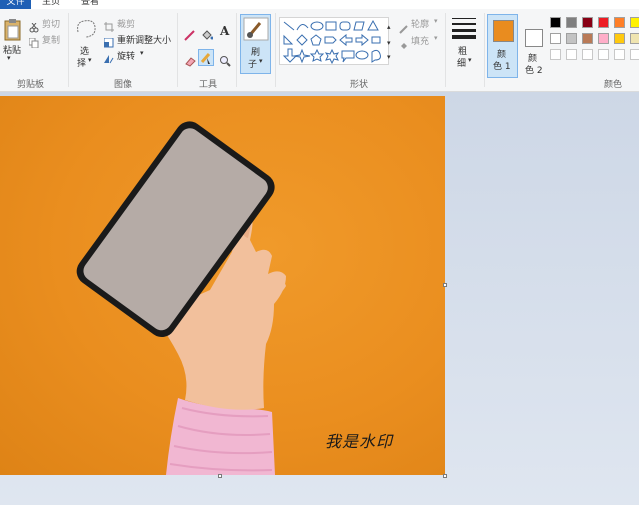 This screenshot has width=639, height=505. What do you see at coordinates (108, 42) in the screenshot?
I see `resize-icon` at bounding box center [108, 42].